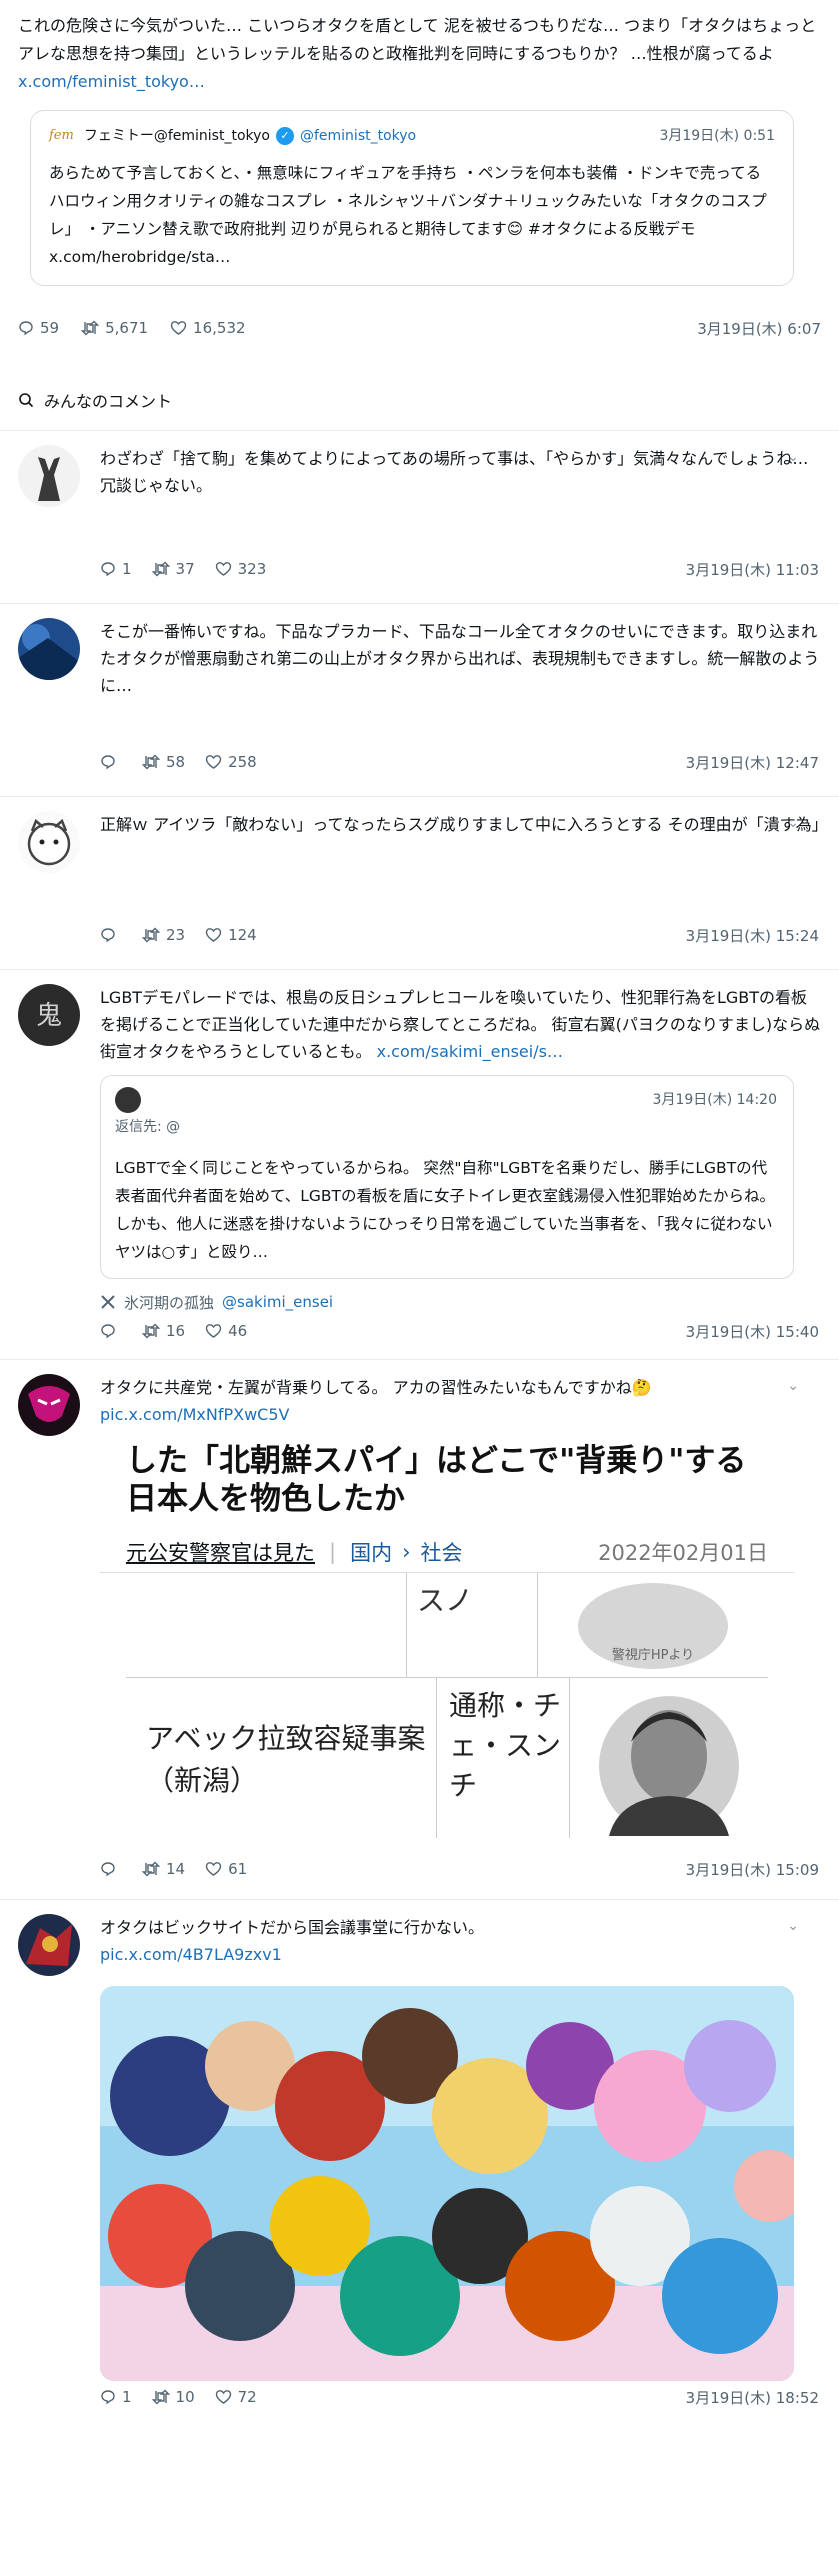  What do you see at coordinates (231, 762) in the screenshot?
I see `like-button: 258` at bounding box center [231, 762].